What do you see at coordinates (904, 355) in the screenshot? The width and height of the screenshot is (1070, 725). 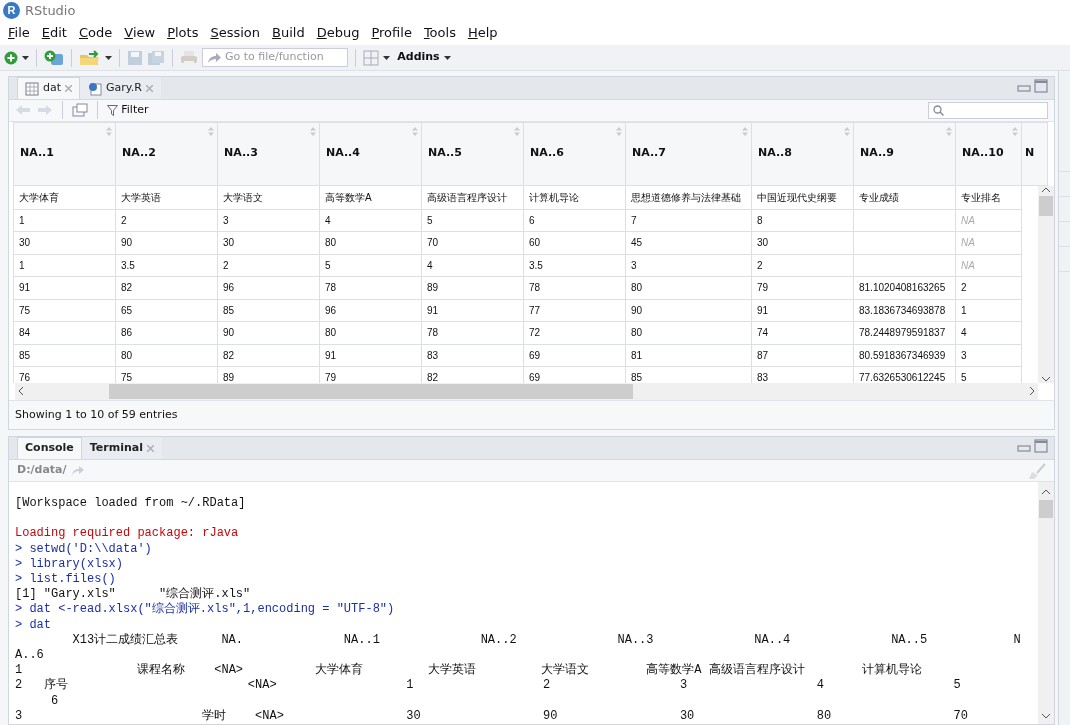 I see `table-cell: 80.5918367346939` at bounding box center [904, 355].